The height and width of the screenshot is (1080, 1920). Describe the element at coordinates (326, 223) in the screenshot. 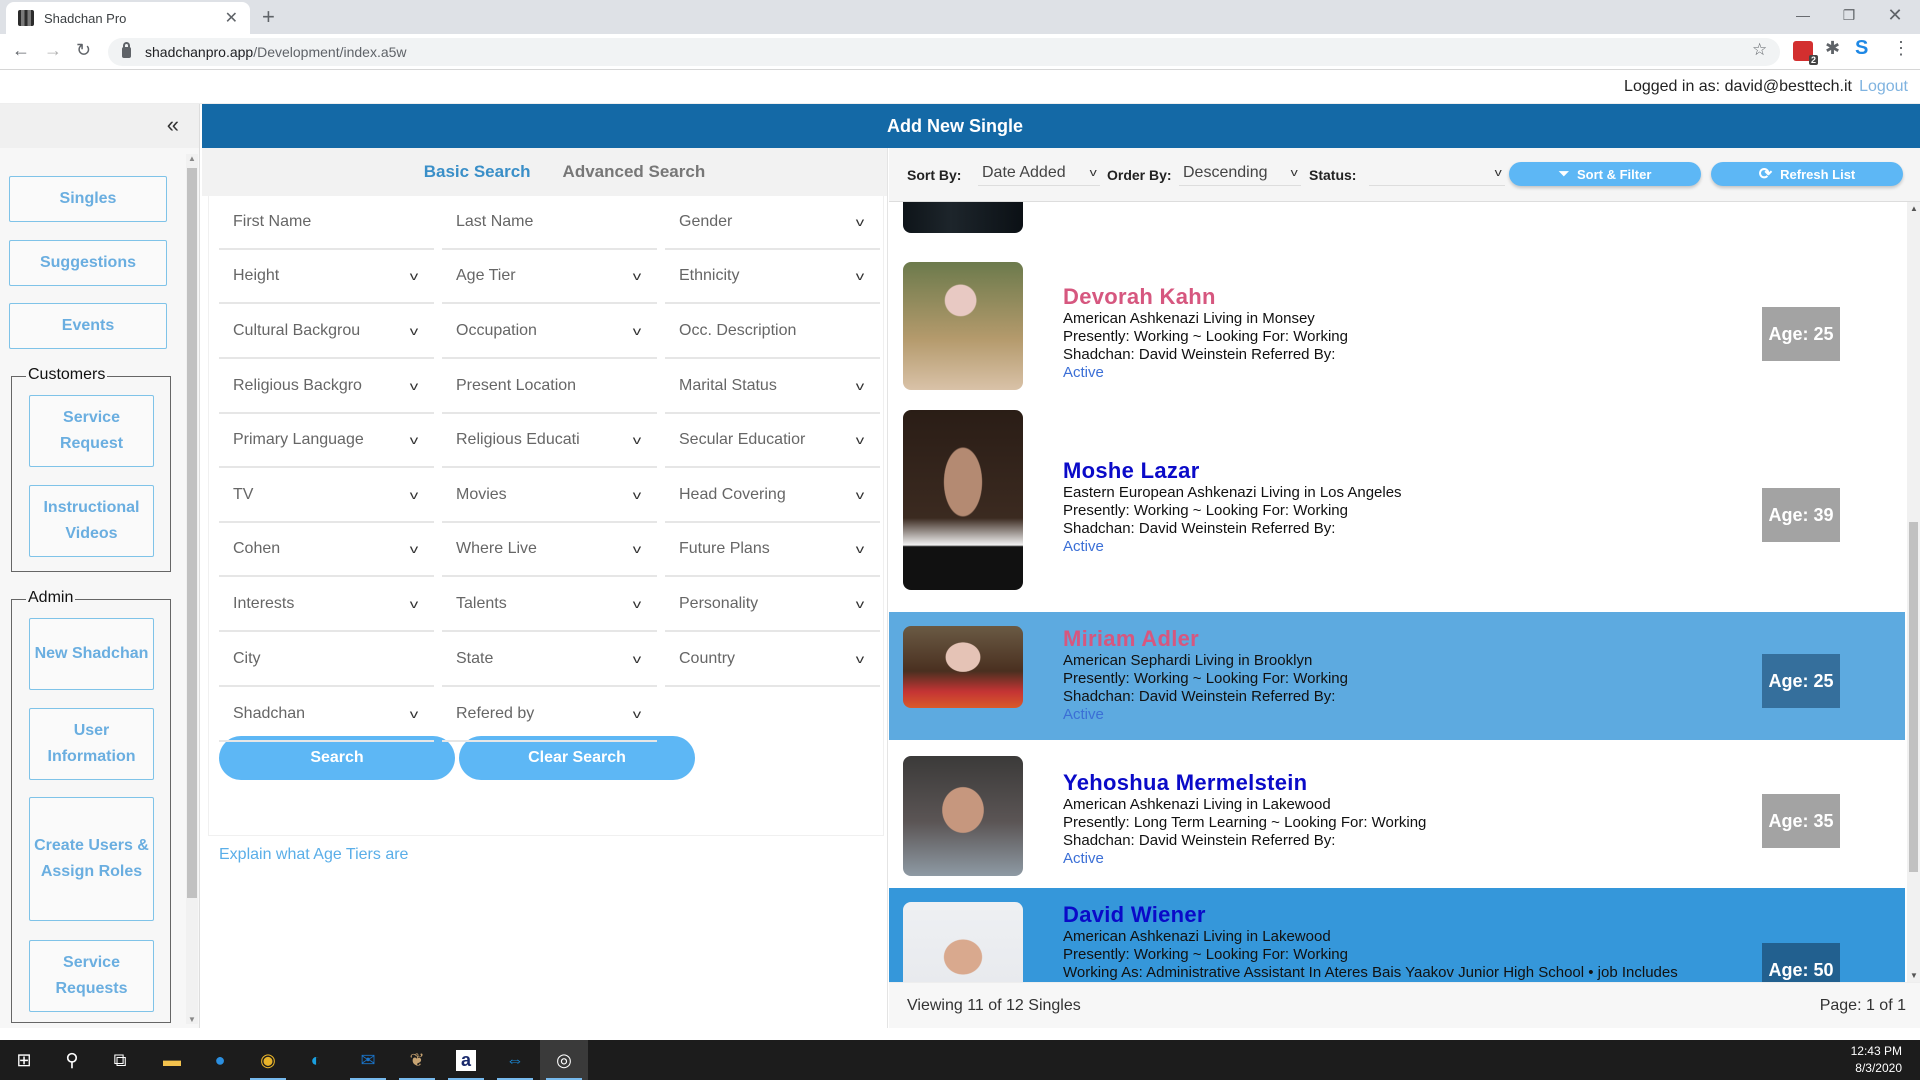

I see `input-first-name: First Name` at that location.